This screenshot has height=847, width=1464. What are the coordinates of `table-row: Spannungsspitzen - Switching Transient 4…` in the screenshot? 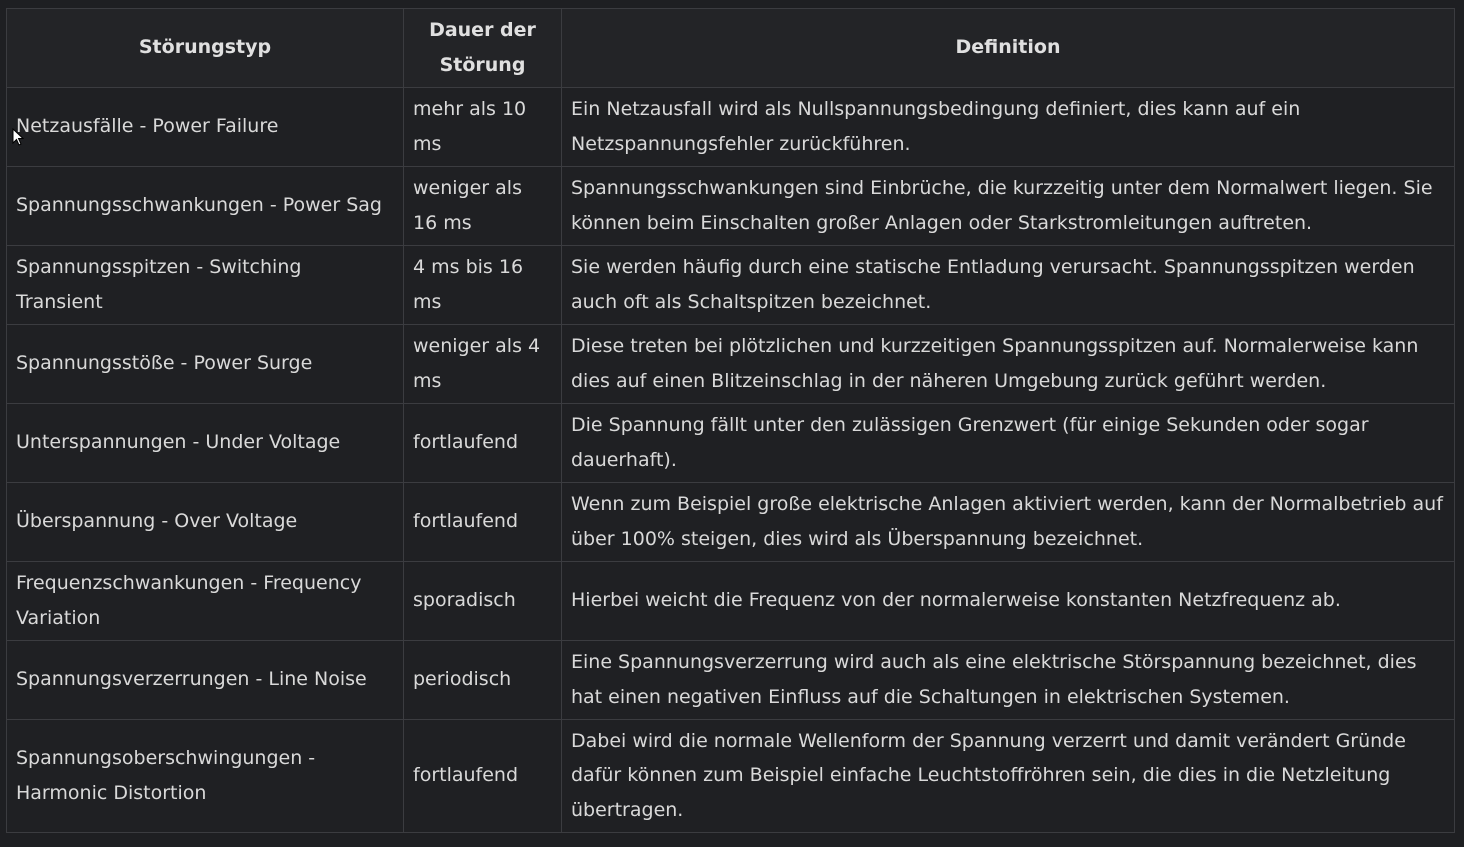 It's located at (730, 285).